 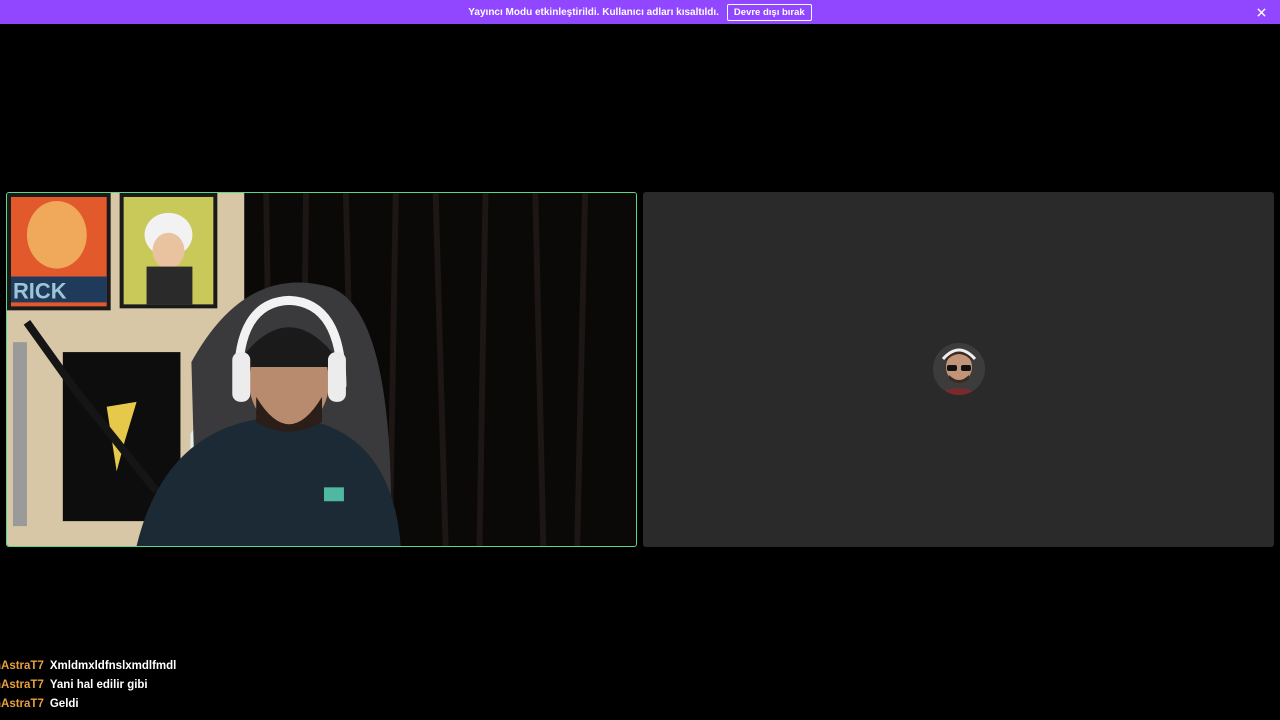 I want to click on participant-avatar, so click(x=959, y=369).